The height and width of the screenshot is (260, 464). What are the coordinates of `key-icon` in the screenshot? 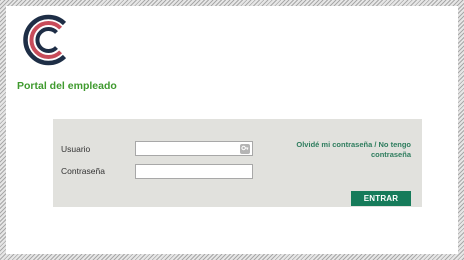 It's located at (245, 149).